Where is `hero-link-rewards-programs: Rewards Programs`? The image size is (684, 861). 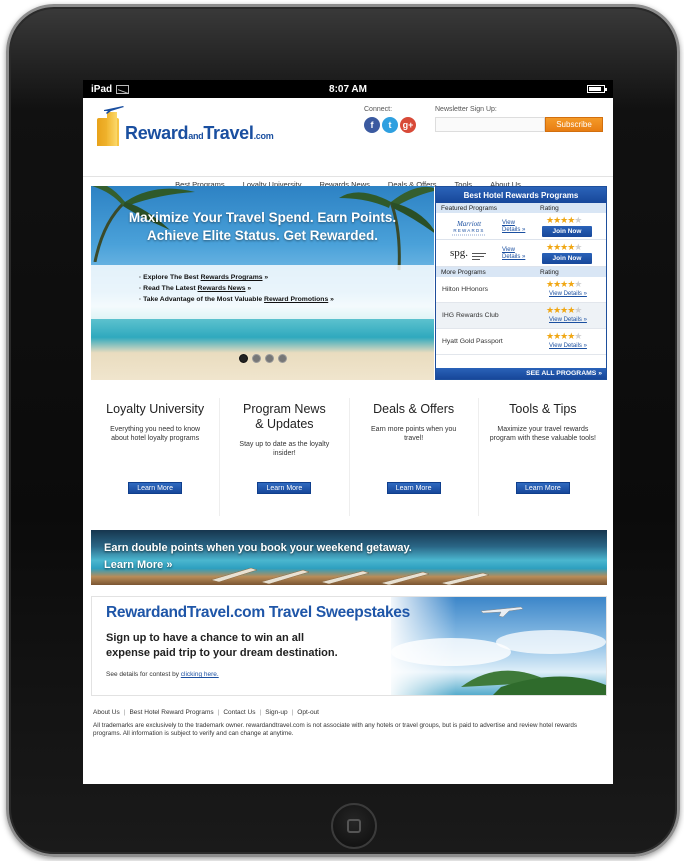
hero-link-rewards-programs: Rewards Programs is located at coordinates (232, 277).